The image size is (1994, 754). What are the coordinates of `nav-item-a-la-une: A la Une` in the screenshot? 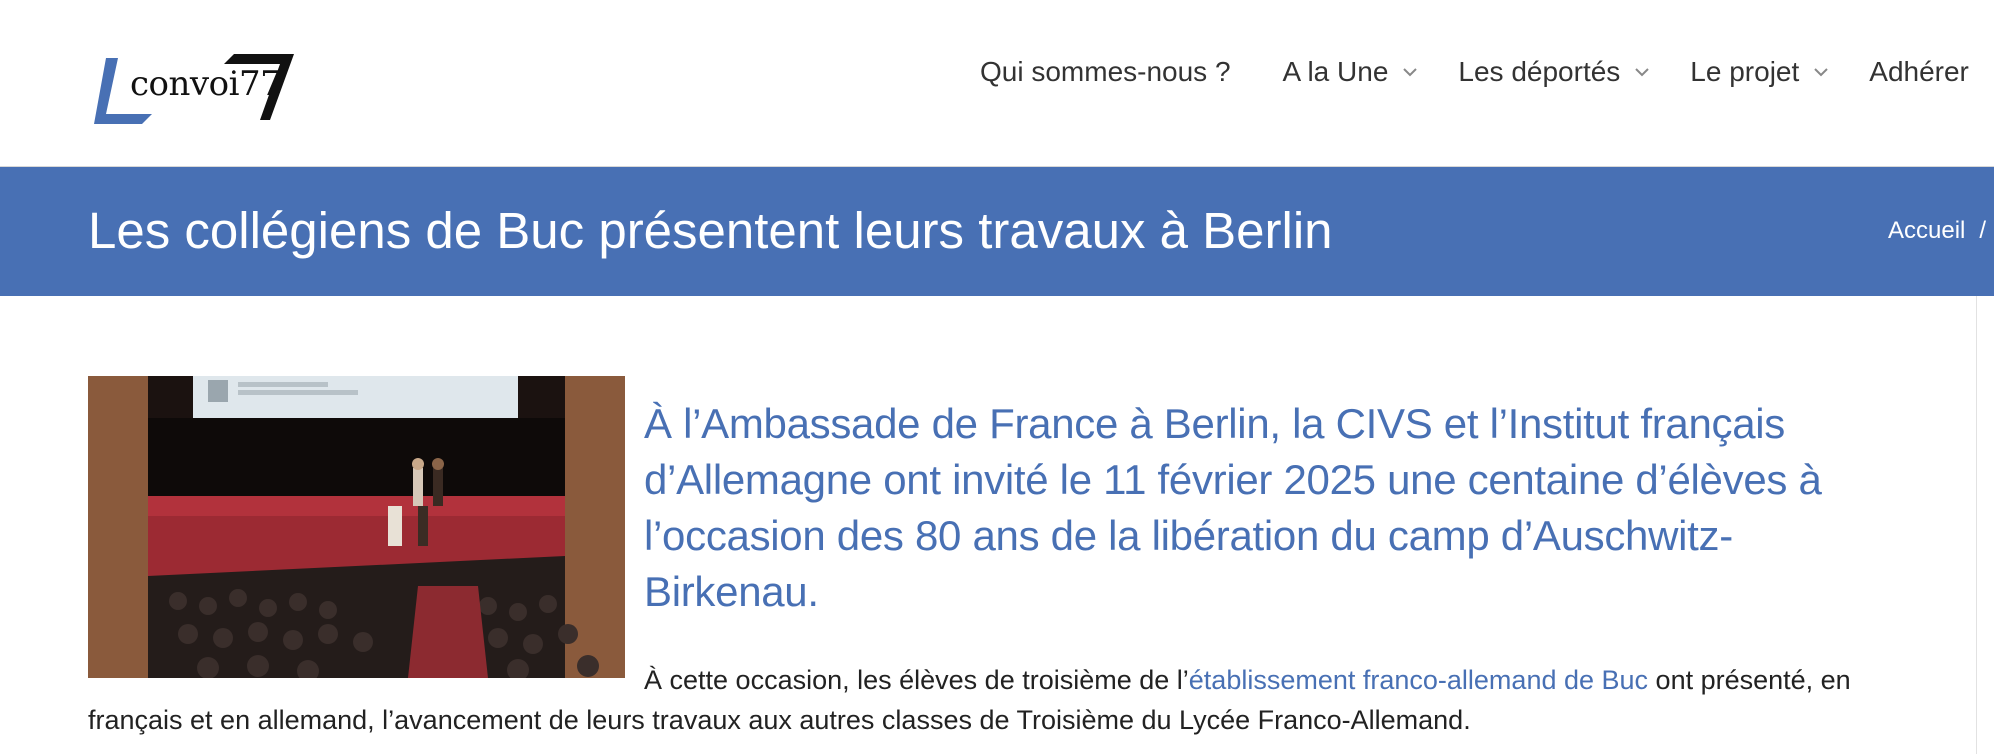 It's located at (1351, 72).